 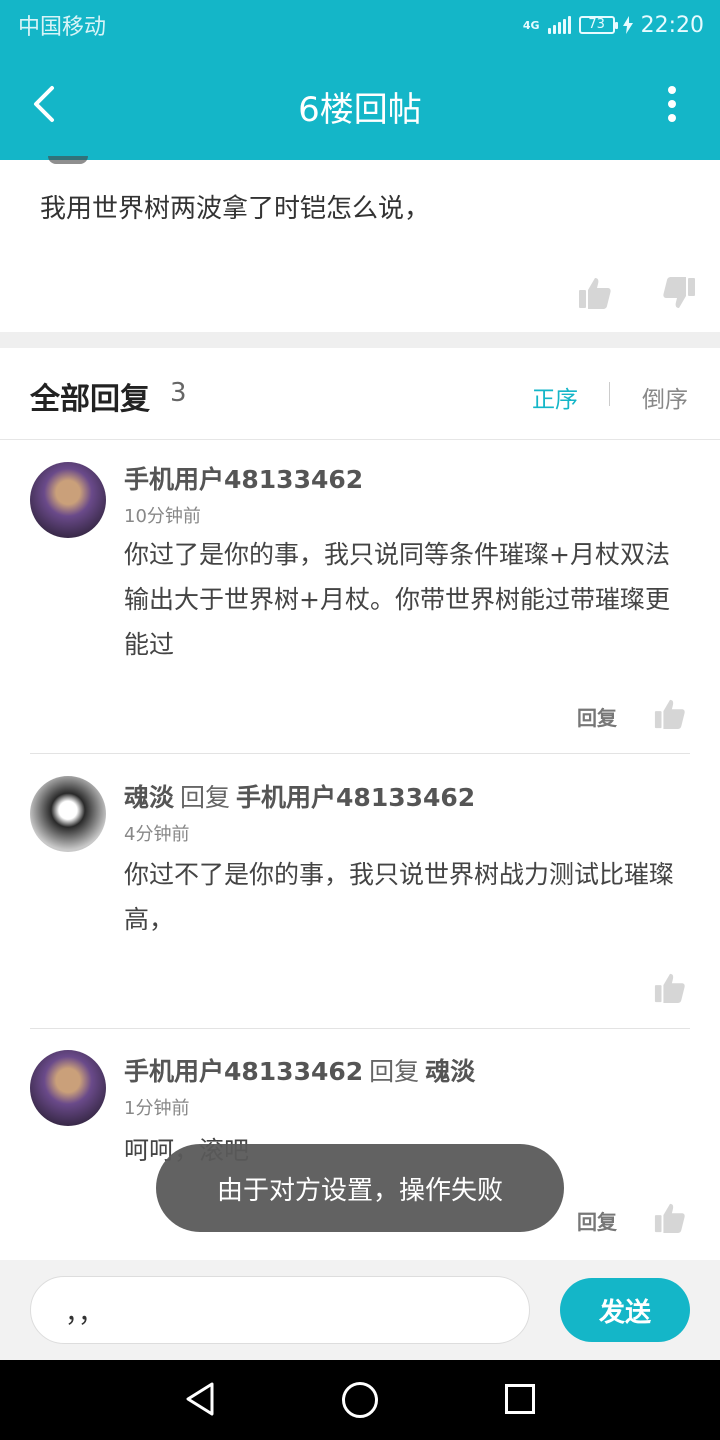 I want to click on reply-time: 10分钟前, so click(x=162, y=516).